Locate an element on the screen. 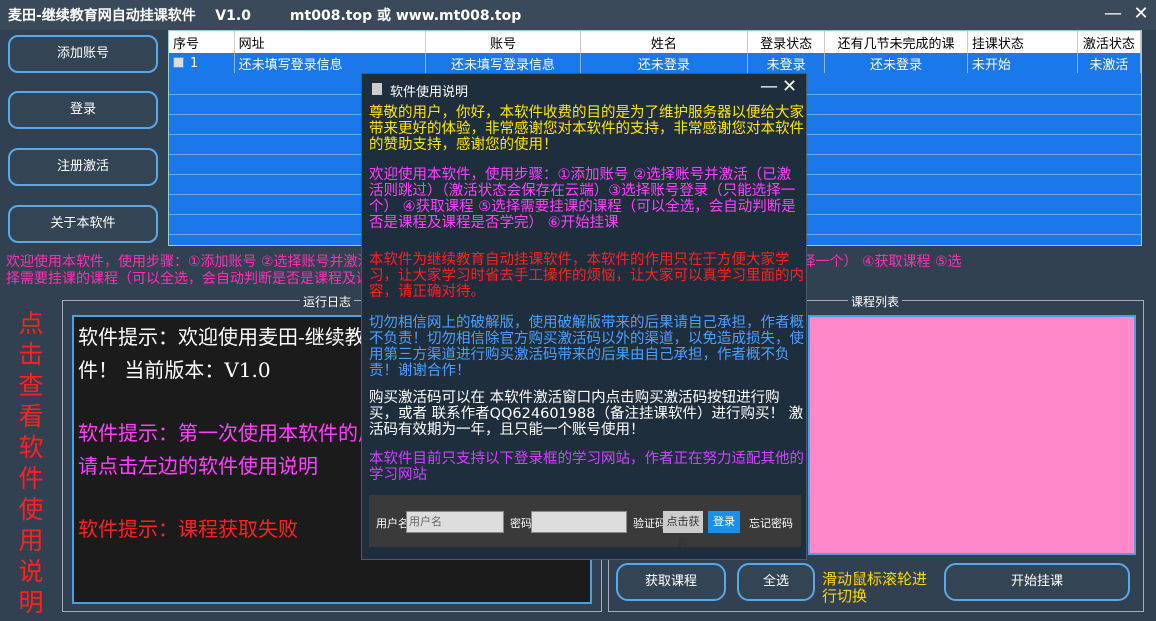 This screenshot has width=1156, height=621. col-header-login-status: 登录状态 is located at coordinates (786, 42).